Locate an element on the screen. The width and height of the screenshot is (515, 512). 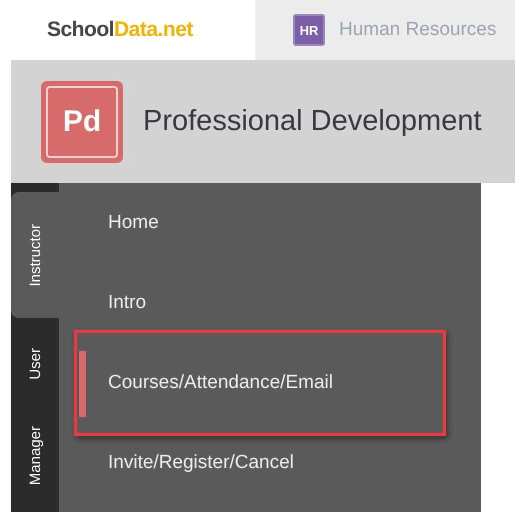
menu-item: Invite/Register/Cancel is located at coordinates (201, 463).